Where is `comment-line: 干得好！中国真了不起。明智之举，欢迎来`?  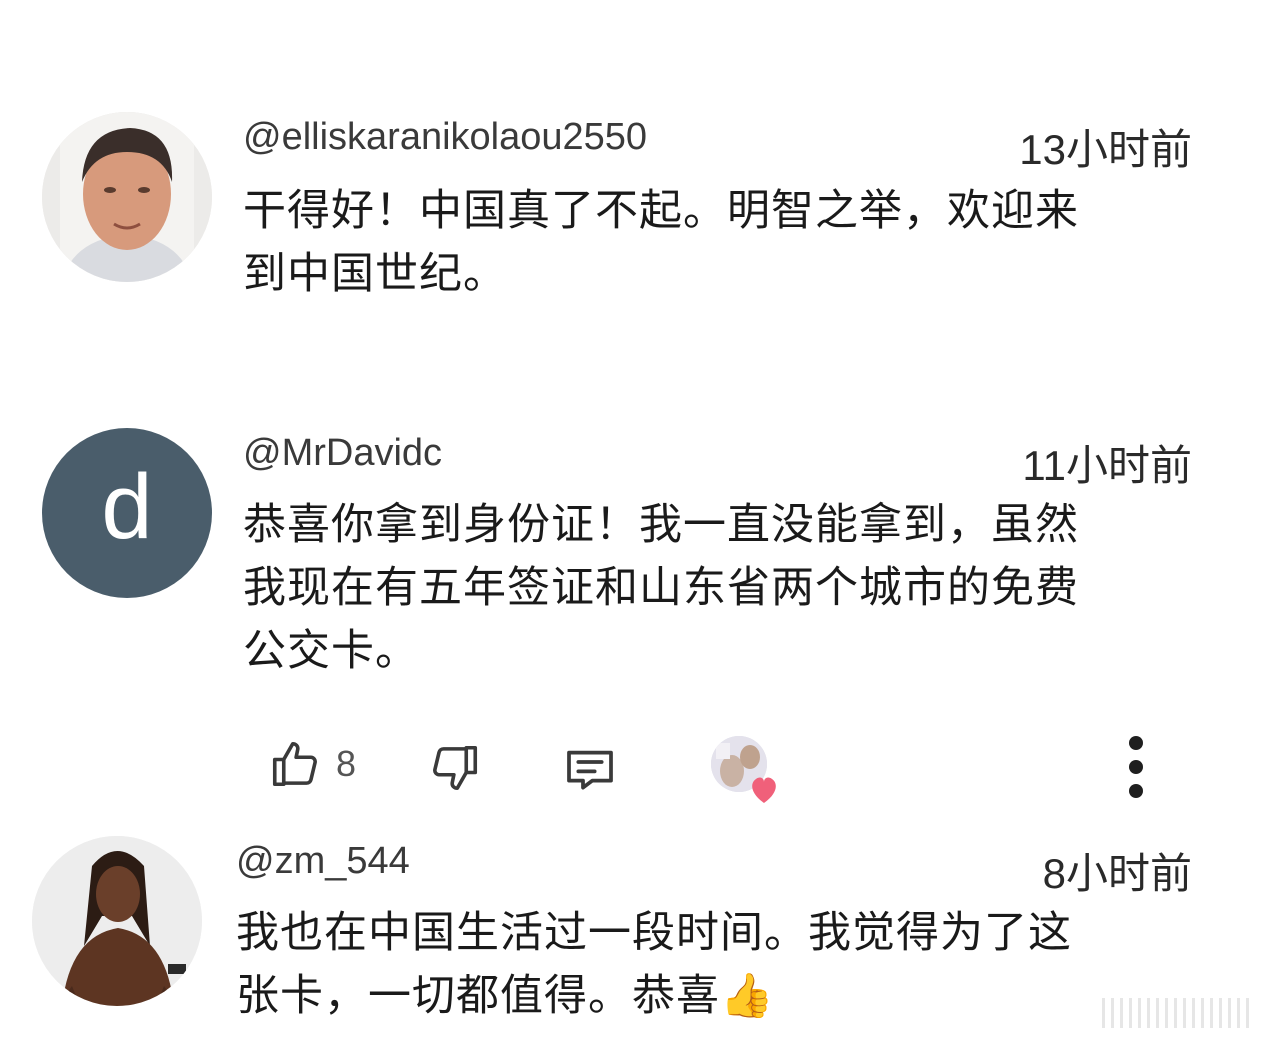
comment-line: 干得好！中国真了不起。明智之举，欢迎来 is located at coordinates (661, 211).